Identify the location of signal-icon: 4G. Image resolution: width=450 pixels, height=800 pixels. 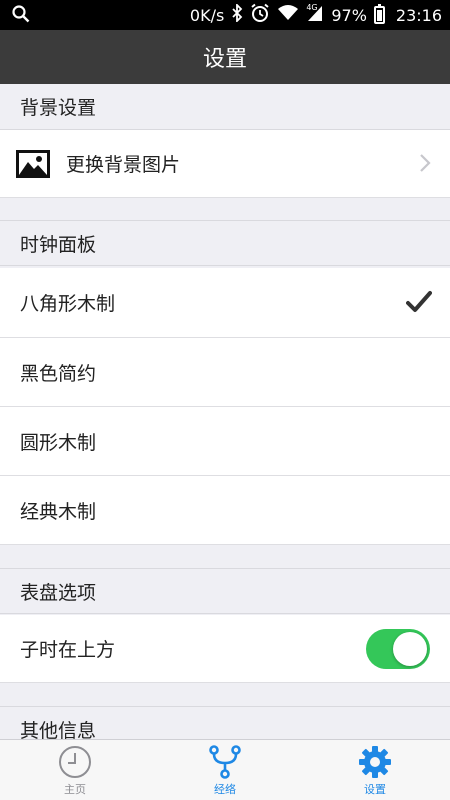
(315, 15).